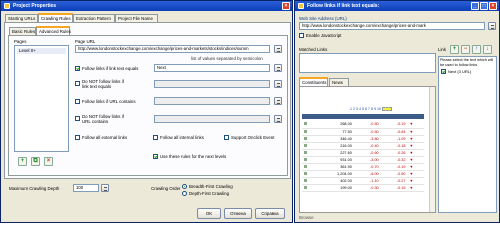 This screenshot has width=500, height=240. What do you see at coordinates (379, 109) in the screenshot?
I see `page-link: 10` at bounding box center [379, 109].